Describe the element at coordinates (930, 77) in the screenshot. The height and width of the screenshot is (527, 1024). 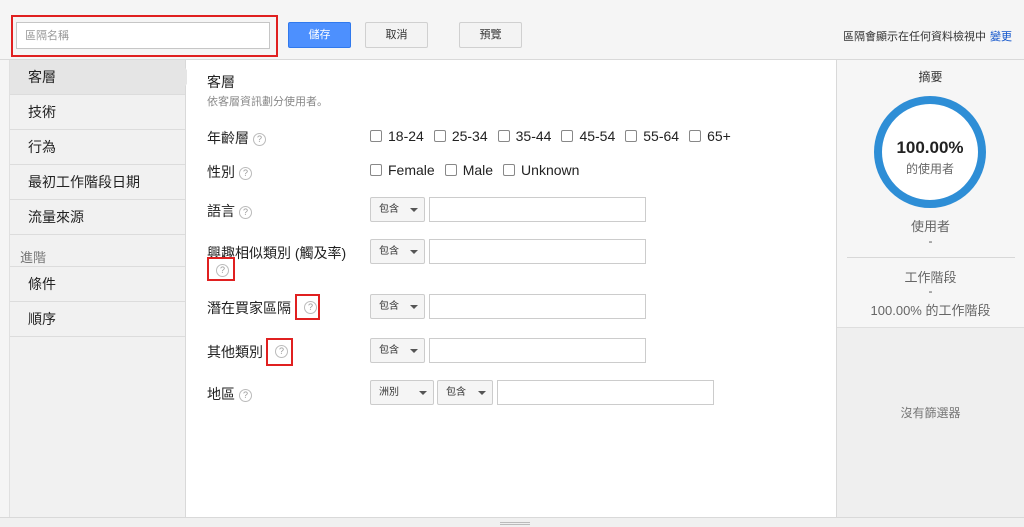
I see `summary-title: 摘要` at that location.